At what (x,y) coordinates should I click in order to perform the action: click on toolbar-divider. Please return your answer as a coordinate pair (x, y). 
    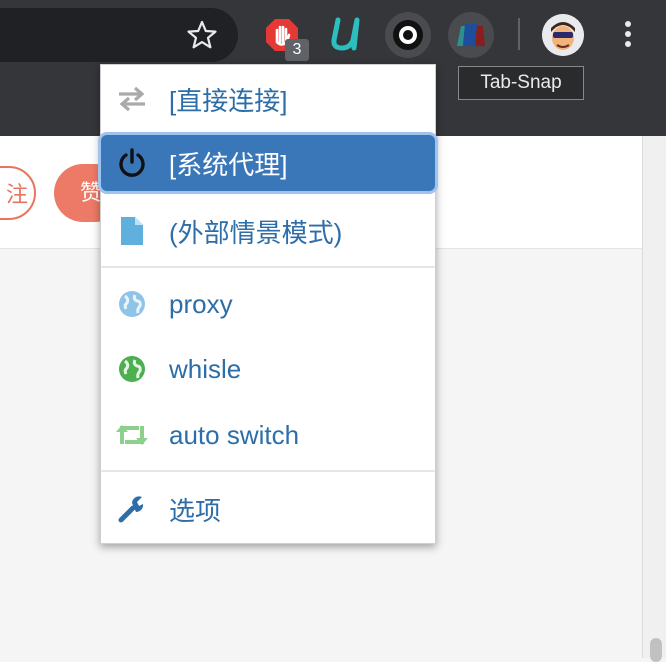
    Looking at the image, I should click on (519, 34).